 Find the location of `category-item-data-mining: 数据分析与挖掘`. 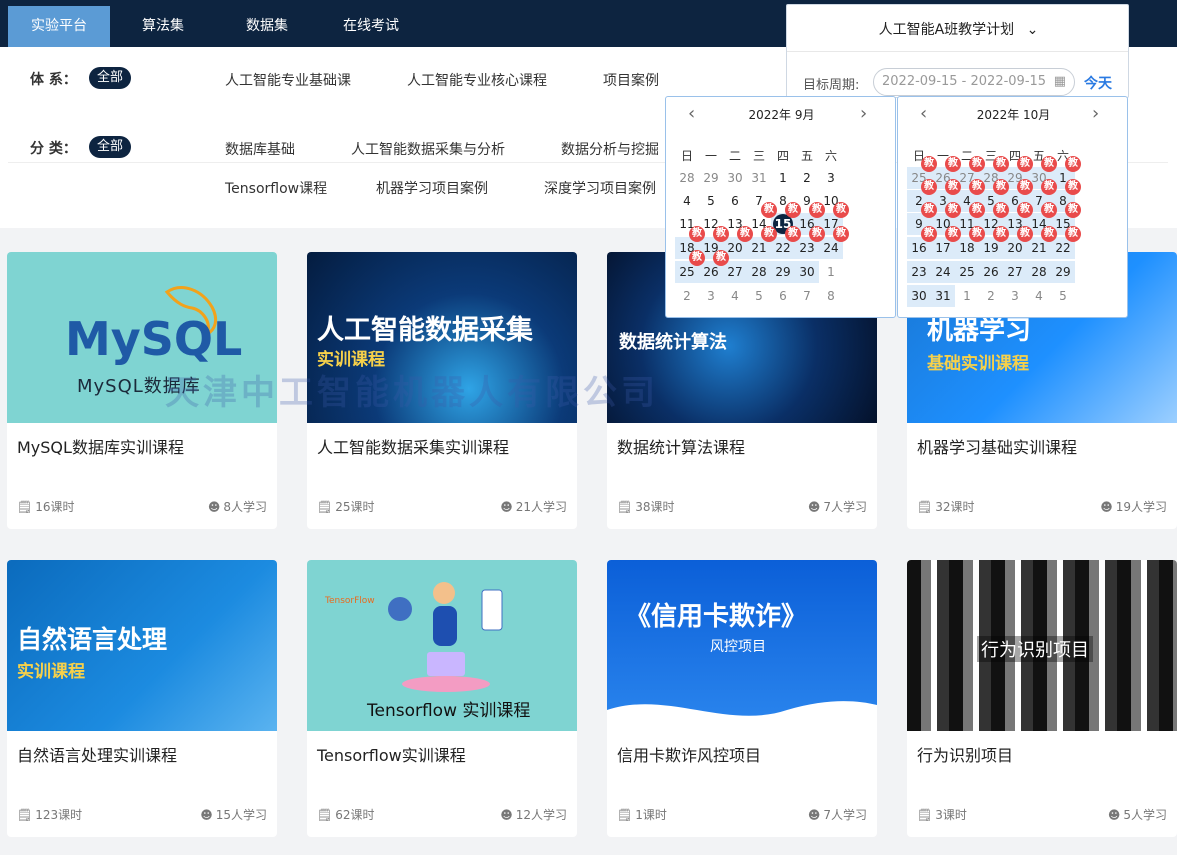

category-item-data-mining: 数据分析与挖掘 is located at coordinates (610, 149).